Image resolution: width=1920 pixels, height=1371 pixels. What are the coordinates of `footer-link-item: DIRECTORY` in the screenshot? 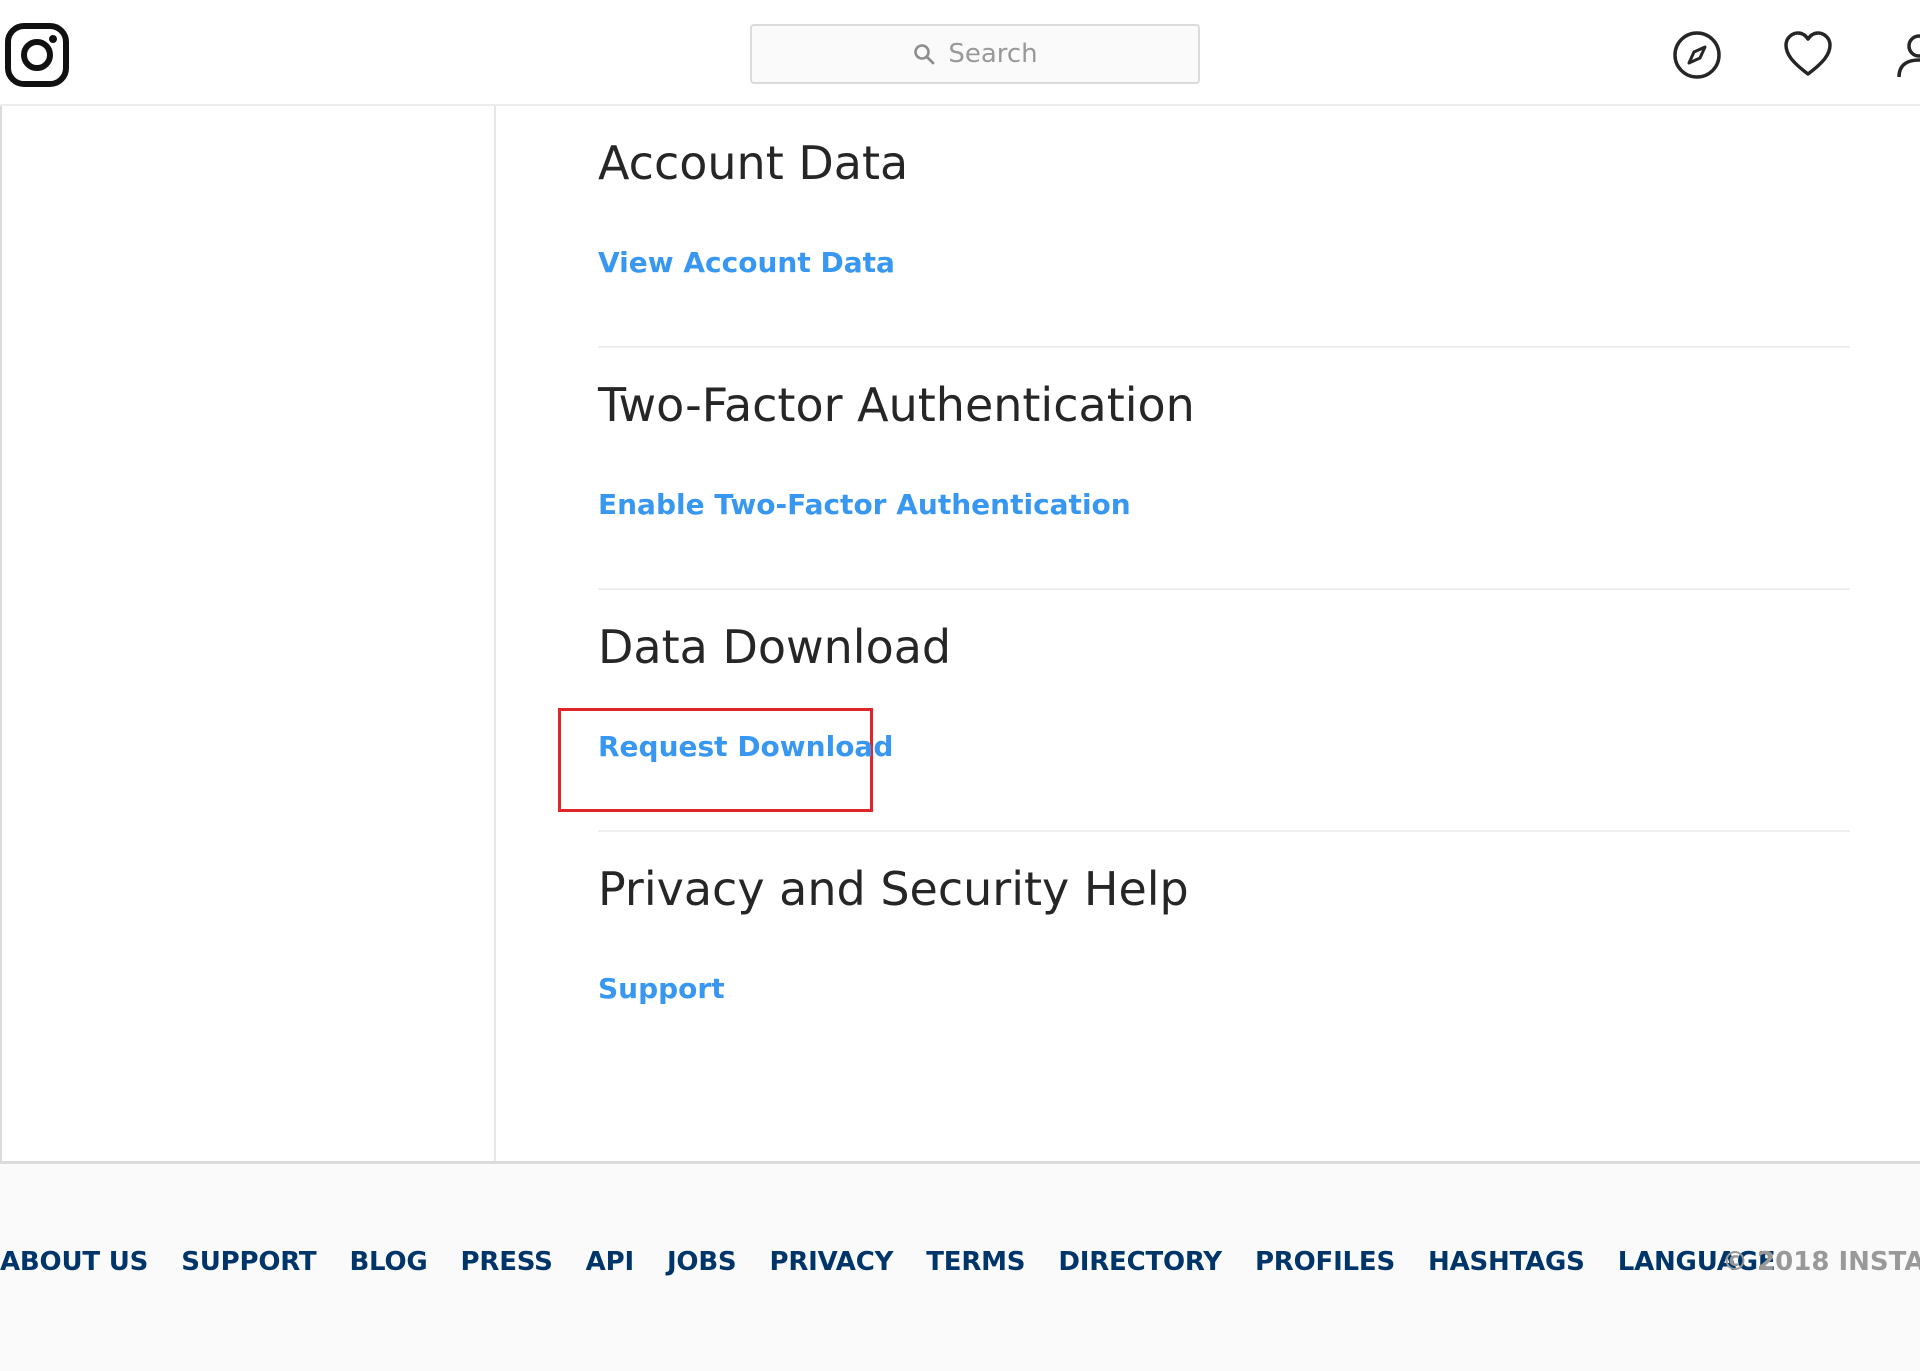 It's located at (1140, 1262).